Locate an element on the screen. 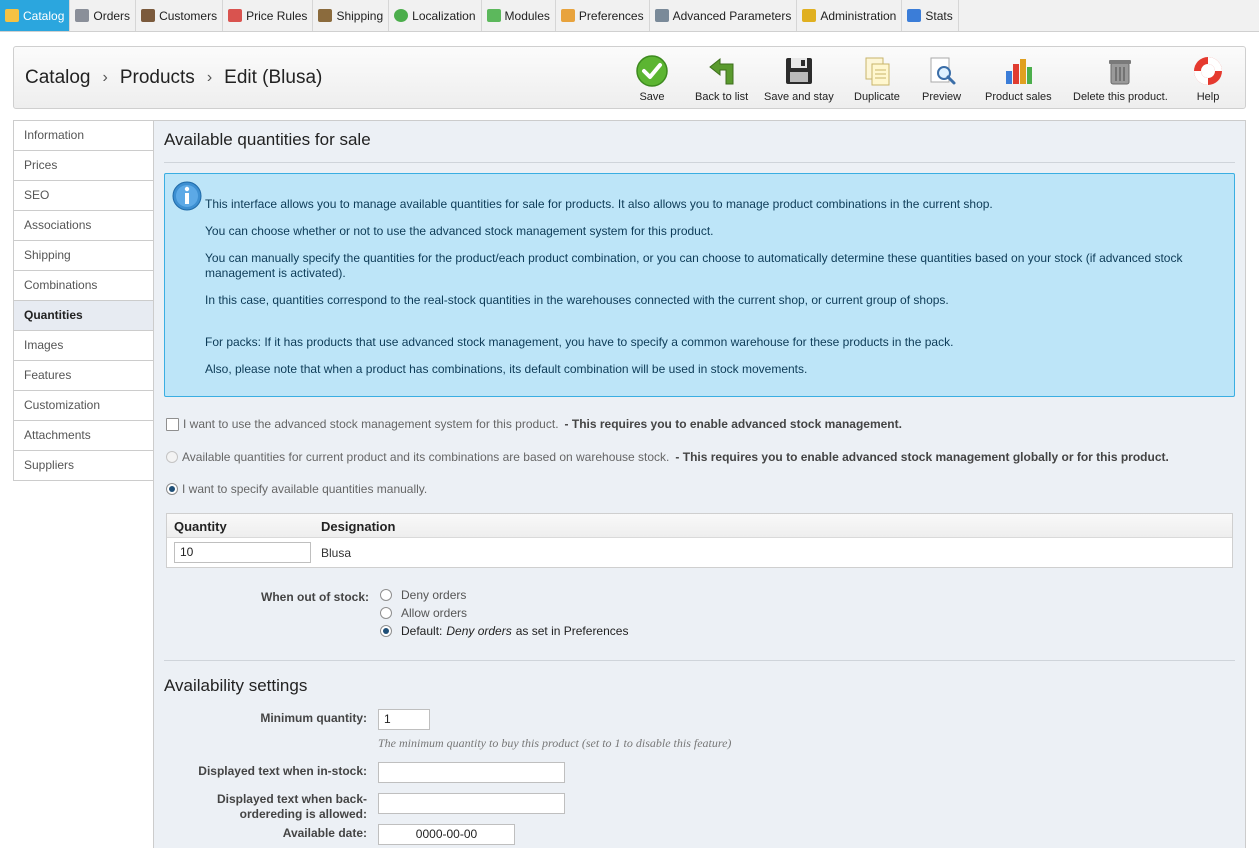  sales-chart-icon is located at coordinates (1019, 71).